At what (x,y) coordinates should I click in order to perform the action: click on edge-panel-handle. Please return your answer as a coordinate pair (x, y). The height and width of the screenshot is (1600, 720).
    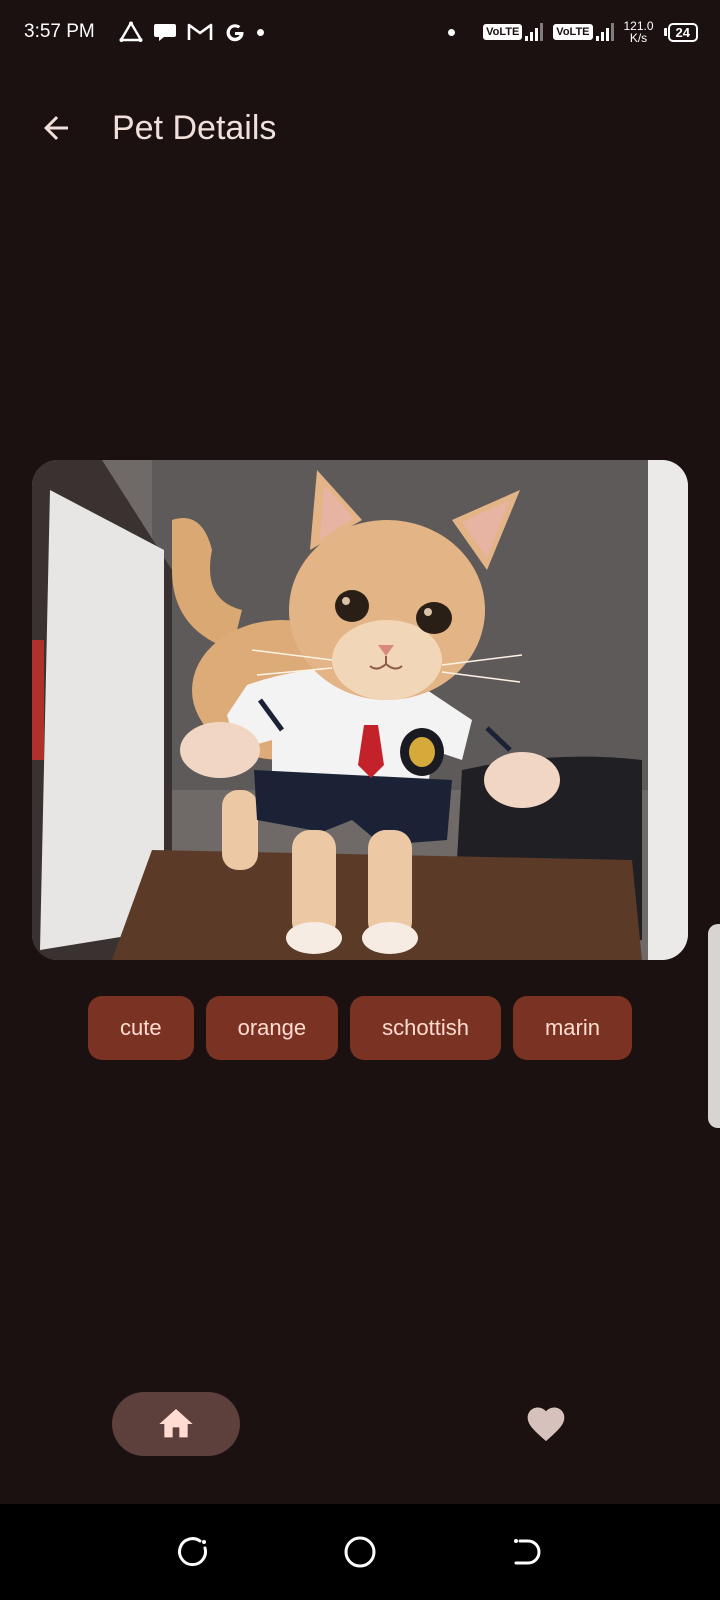
    Looking at the image, I should click on (714, 1026).